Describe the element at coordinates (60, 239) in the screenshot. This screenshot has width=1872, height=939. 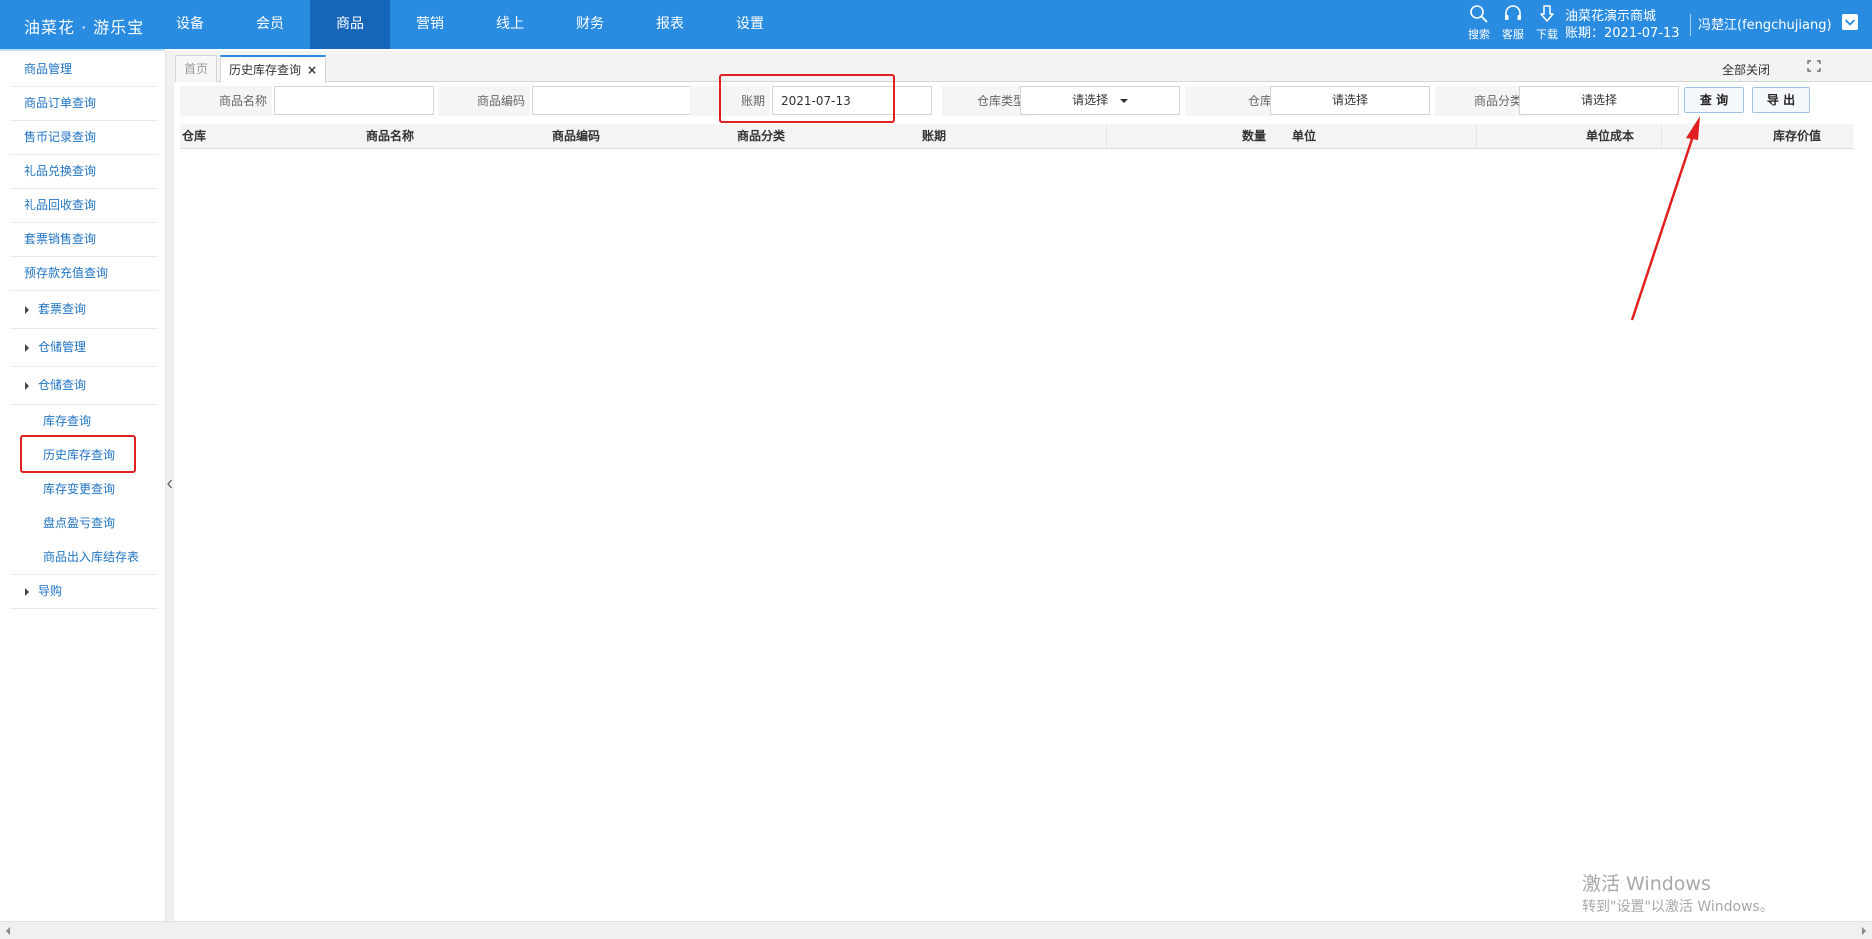
I see `sidebar-item-label: 套票销售查询` at that location.